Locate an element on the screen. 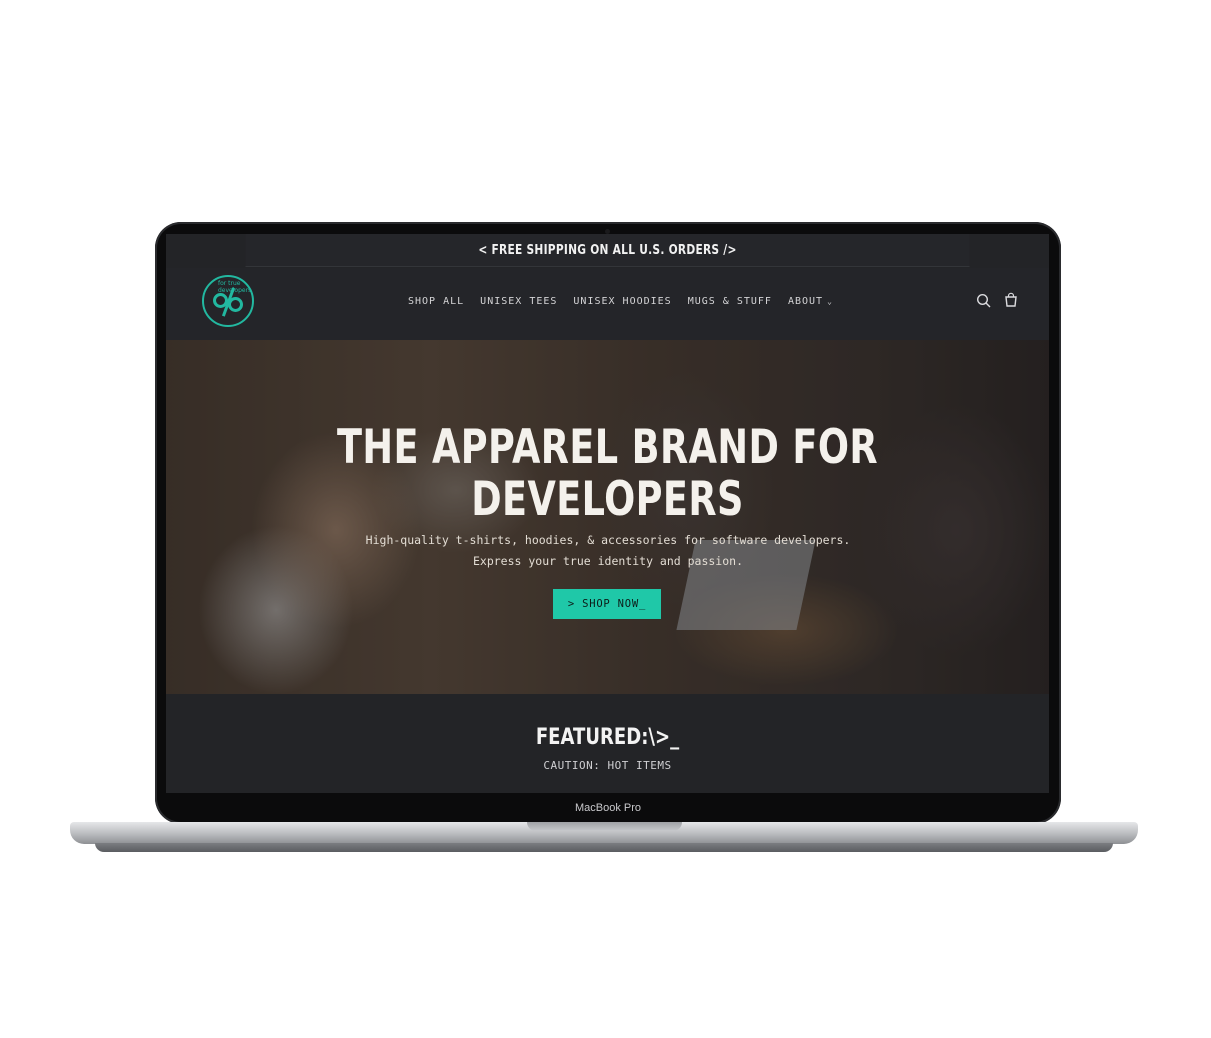 The height and width of the screenshot is (1038, 1211). featured-section: FEATURED:\>_ CAUTION: HOT ITEMS is located at coordinates (607, 743).